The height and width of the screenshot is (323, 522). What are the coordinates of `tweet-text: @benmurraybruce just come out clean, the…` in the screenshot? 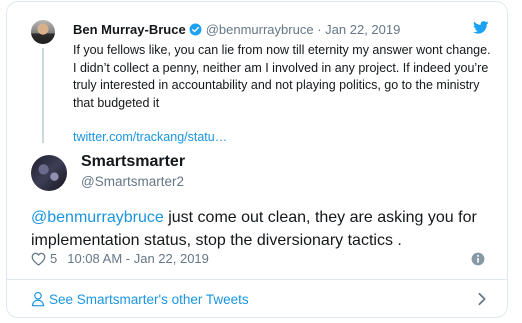 It's located at (266, 229).